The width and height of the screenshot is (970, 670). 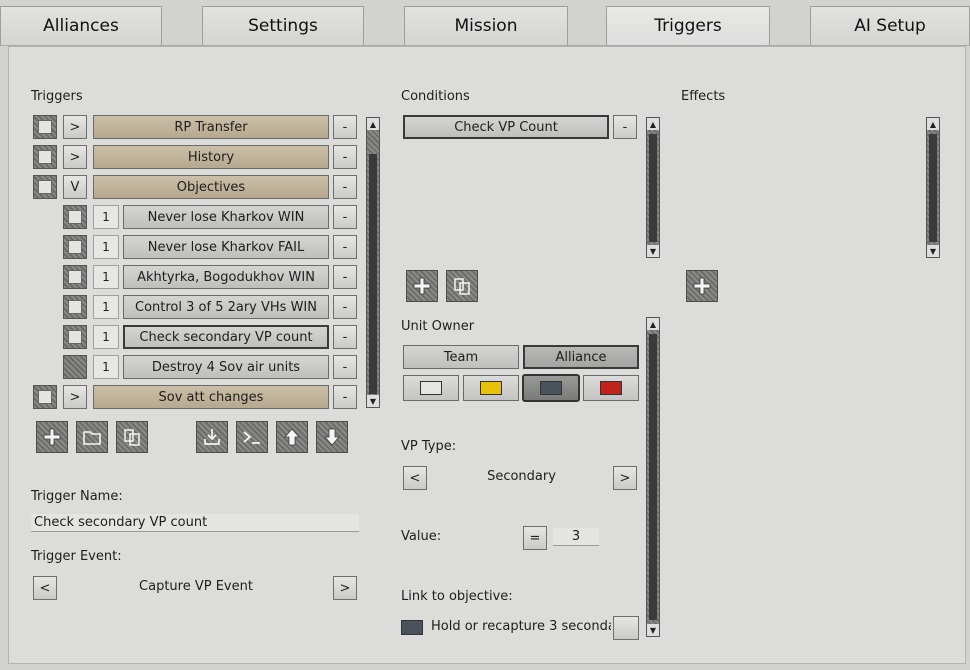 I want to click on trigger-group: Objectives, so click(x=211, y=187).